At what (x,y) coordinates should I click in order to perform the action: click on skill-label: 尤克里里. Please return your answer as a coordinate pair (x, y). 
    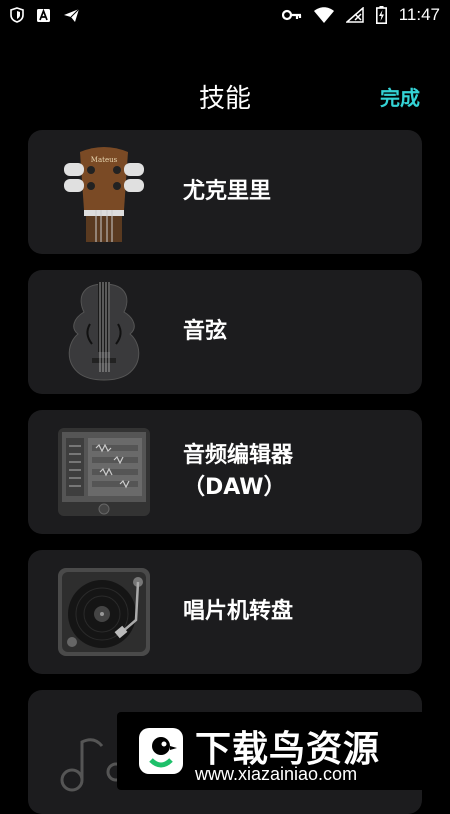
    Looking at the image, I should click on (227, 191).